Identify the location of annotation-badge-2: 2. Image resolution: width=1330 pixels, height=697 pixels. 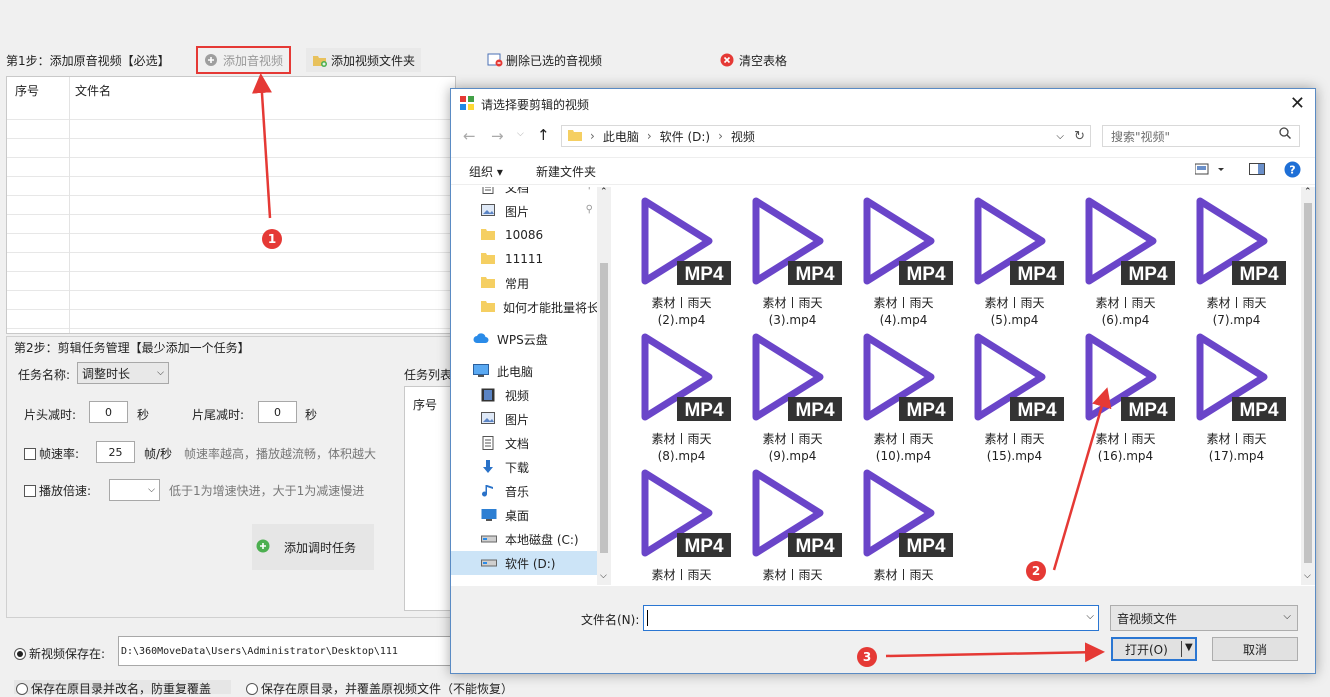
(1036, 571).